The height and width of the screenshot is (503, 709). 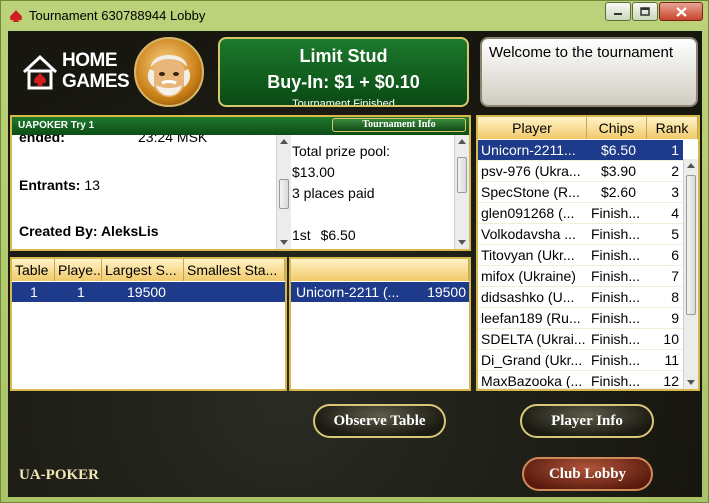 I want to click on table-players: 1, so click(x=81, y=292).